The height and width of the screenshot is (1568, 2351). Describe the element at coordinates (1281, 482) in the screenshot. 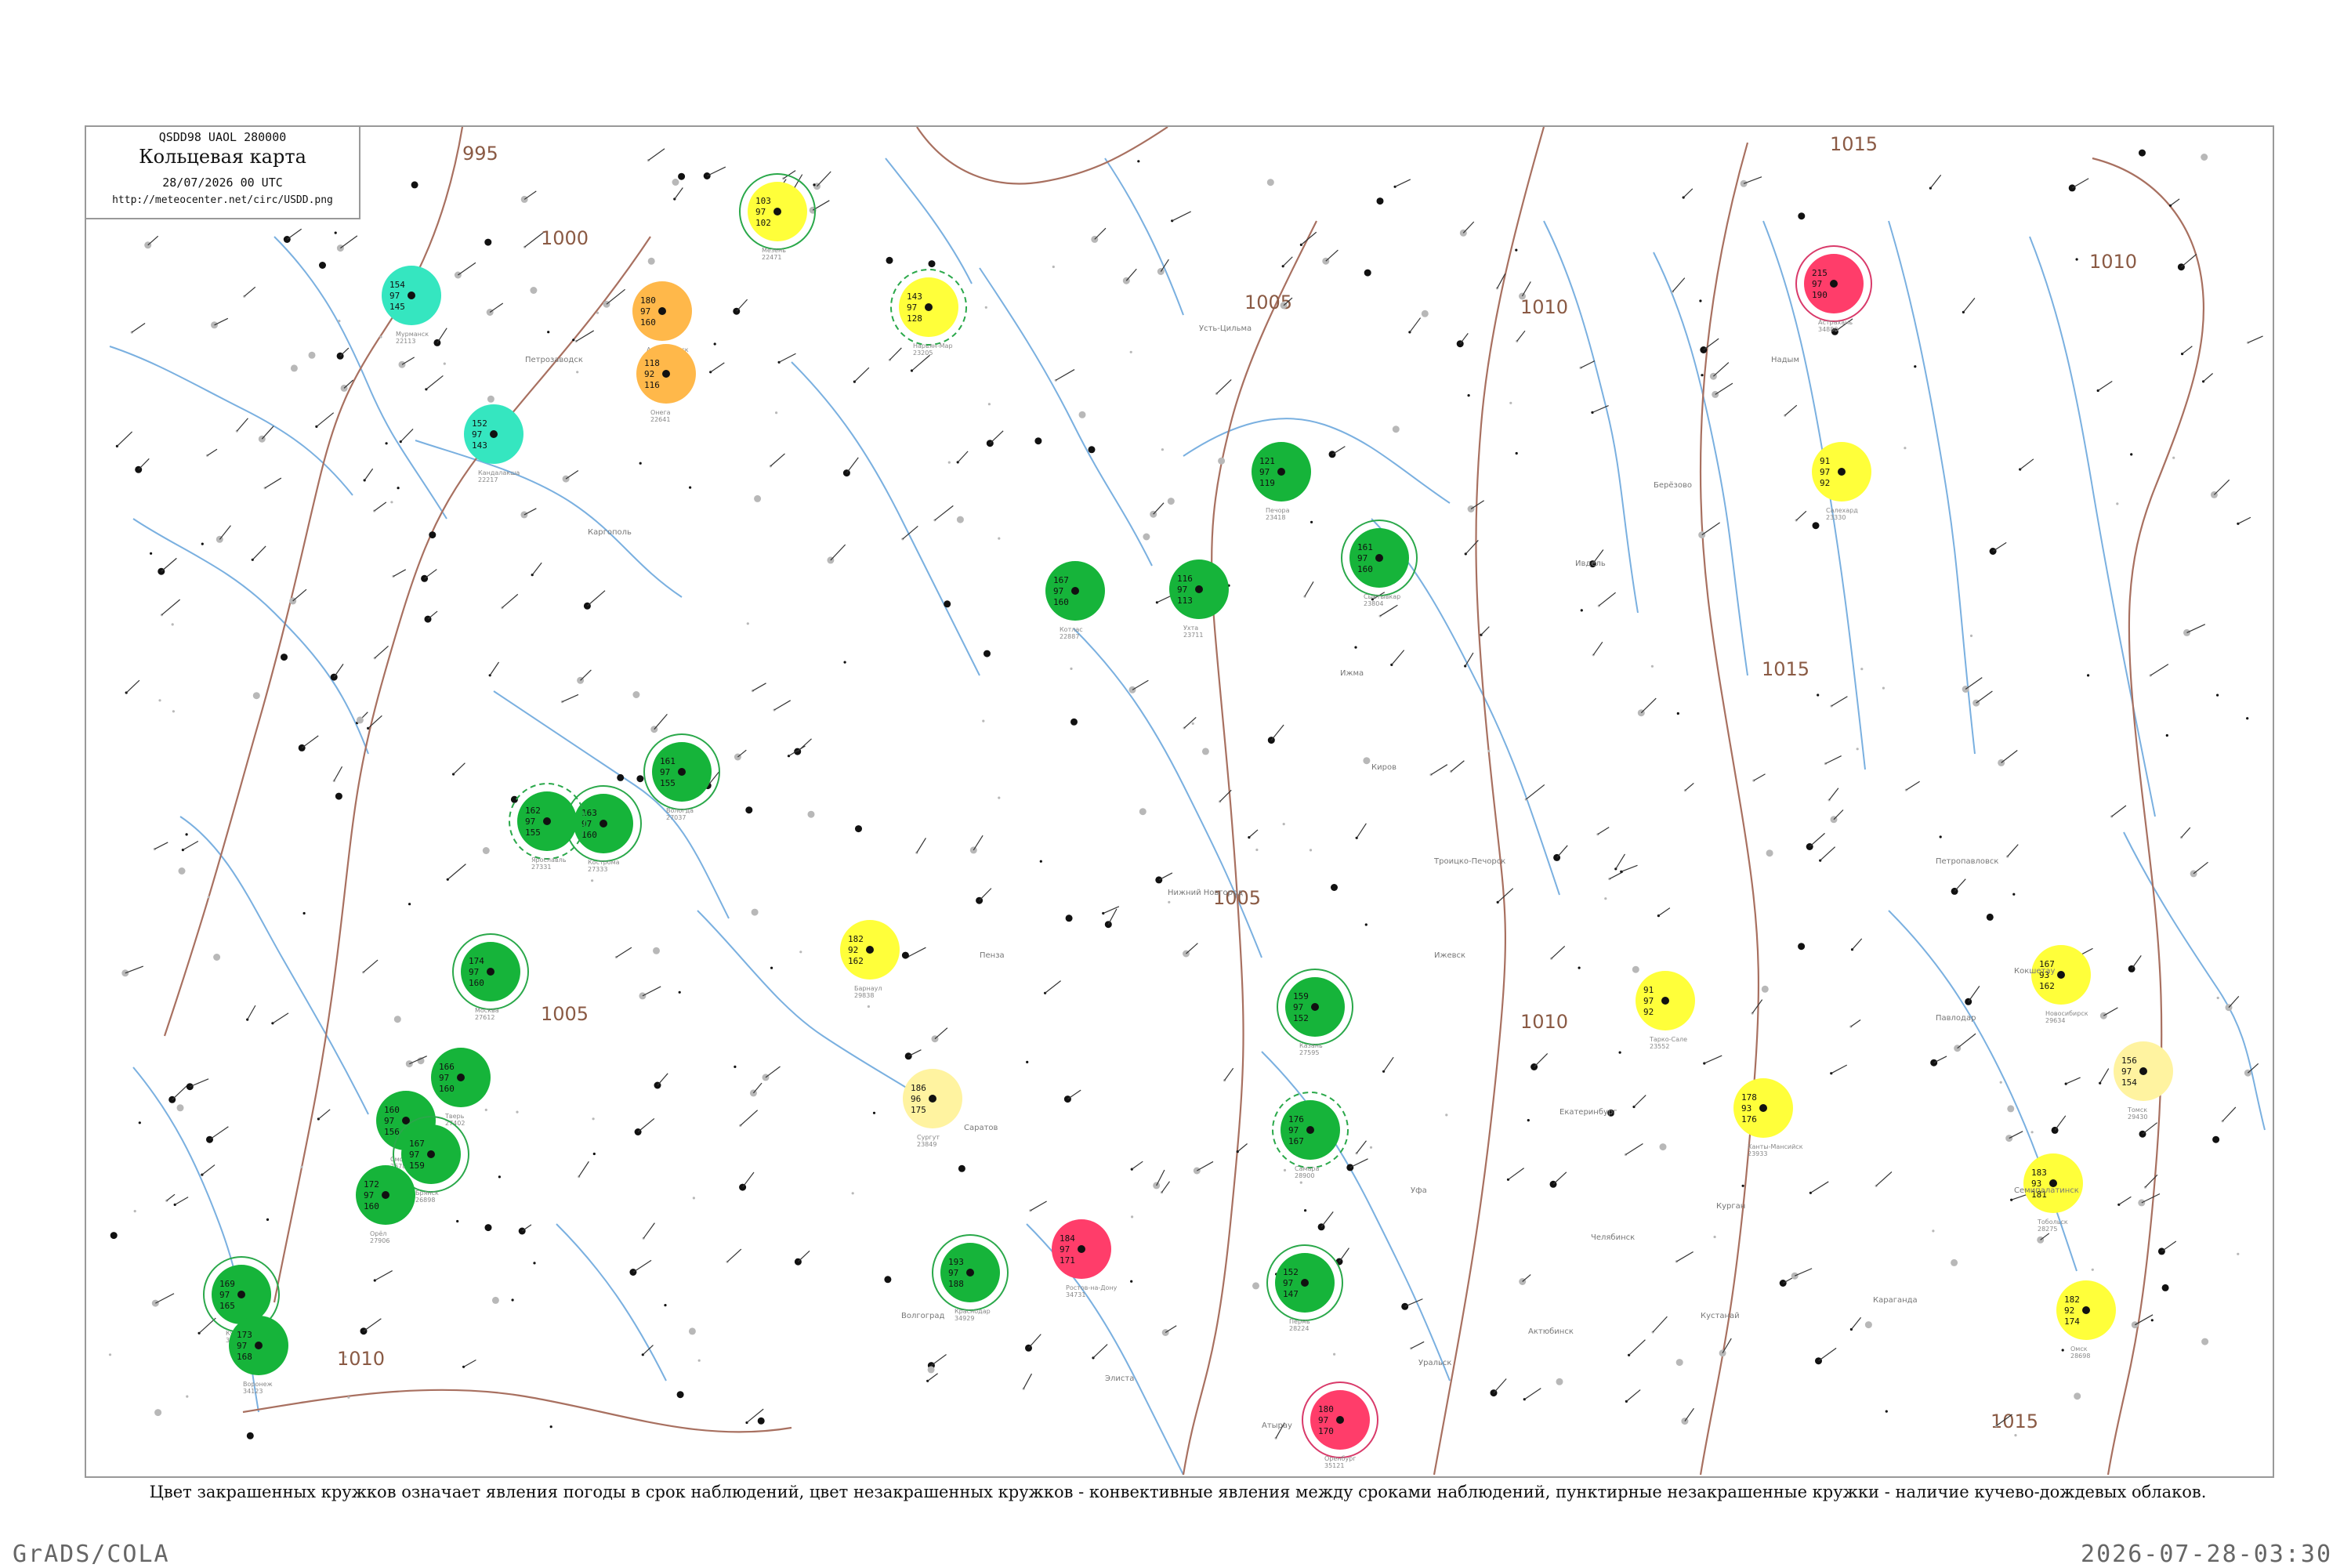

I see `station-marker: 12197119 Печора23418` at that location.